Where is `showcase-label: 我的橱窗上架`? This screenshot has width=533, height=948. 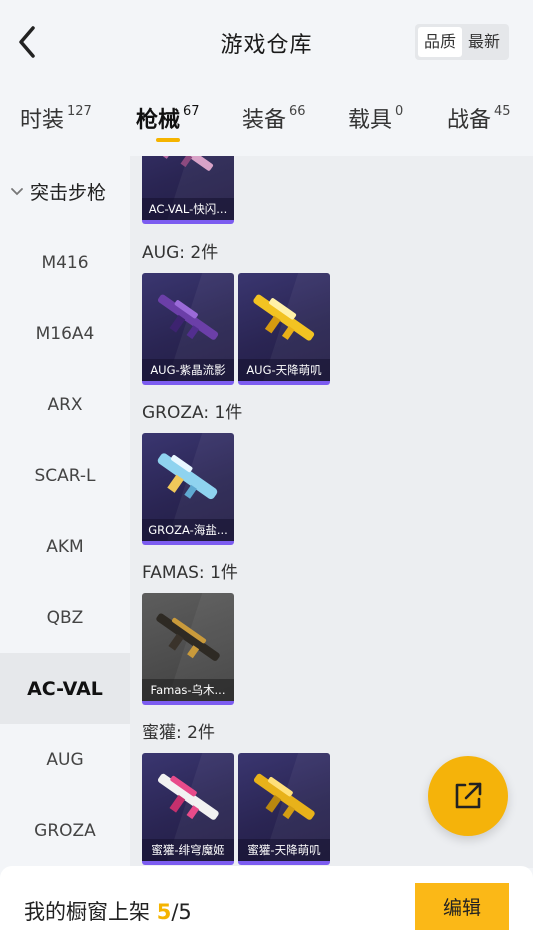
showcase-label: 我的橱窗上架 is located at coordinates (87, 912).